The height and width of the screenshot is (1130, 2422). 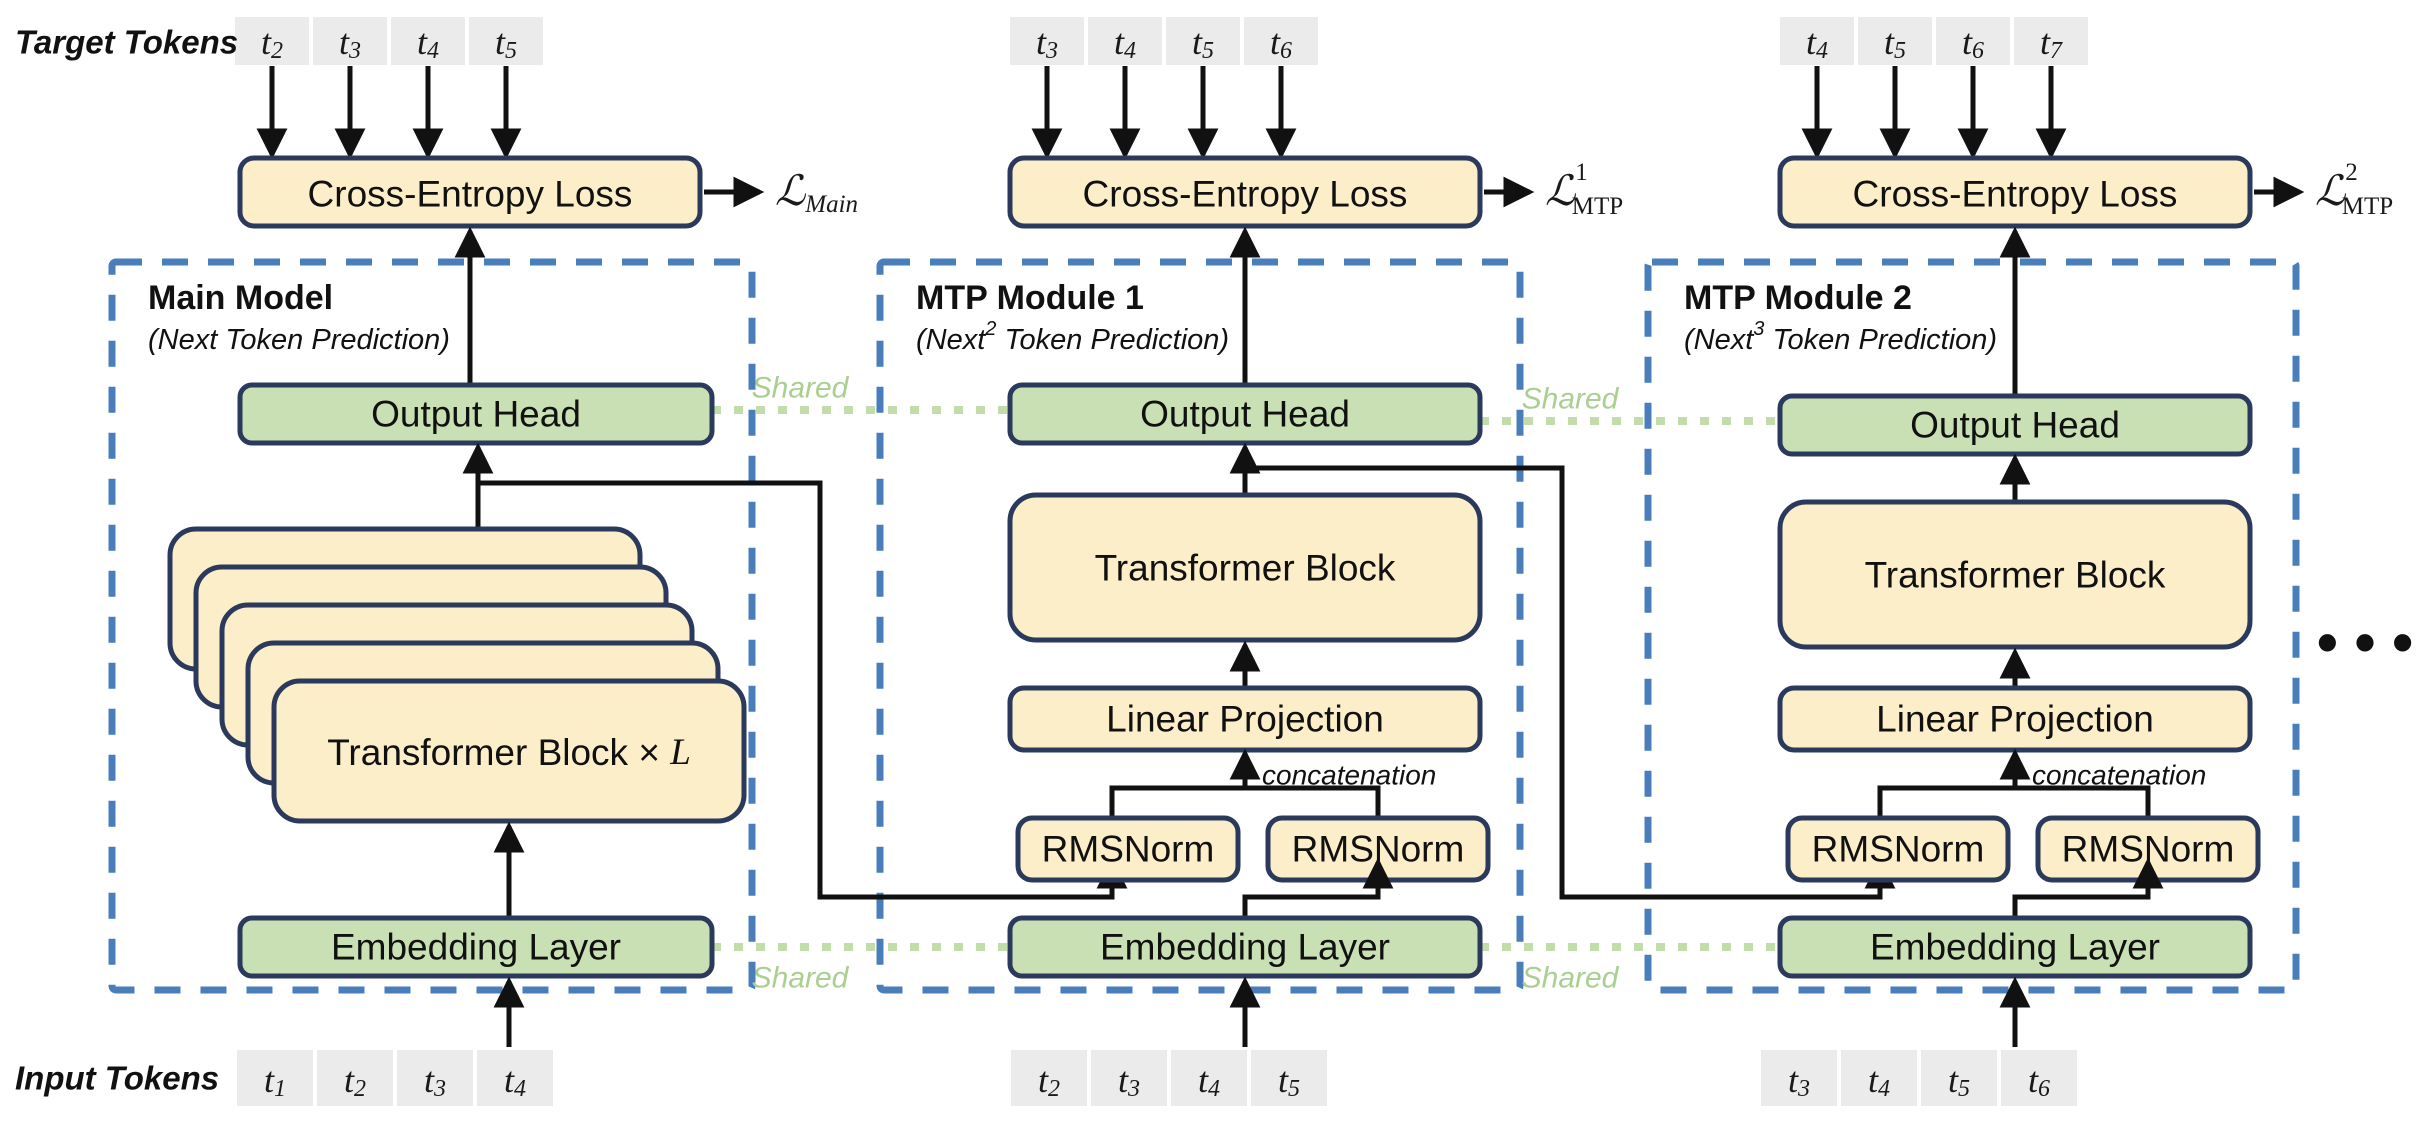 What do you see at coordinates (299, 340) in the screenshot?
I see `module-subtitle-main-model: (Next Token Prediction)` at bounding box center [299, 340].